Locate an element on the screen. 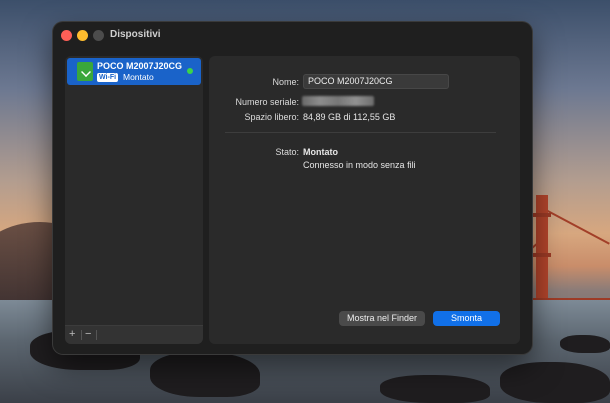  window-title: Dispositivi is located at coordinates (135, 34).